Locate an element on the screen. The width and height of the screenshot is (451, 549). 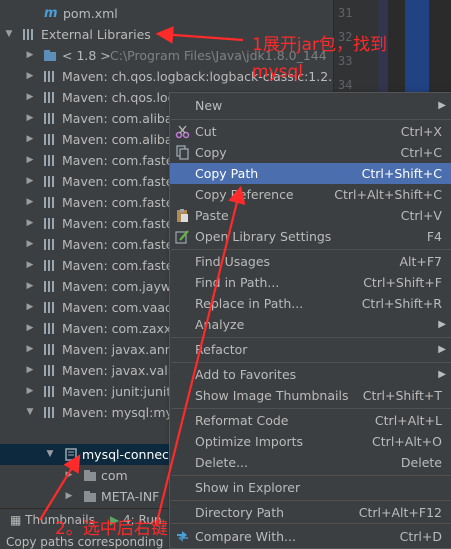
menu-shortcut: Ctrl+X is located at coordinates (421, 131).